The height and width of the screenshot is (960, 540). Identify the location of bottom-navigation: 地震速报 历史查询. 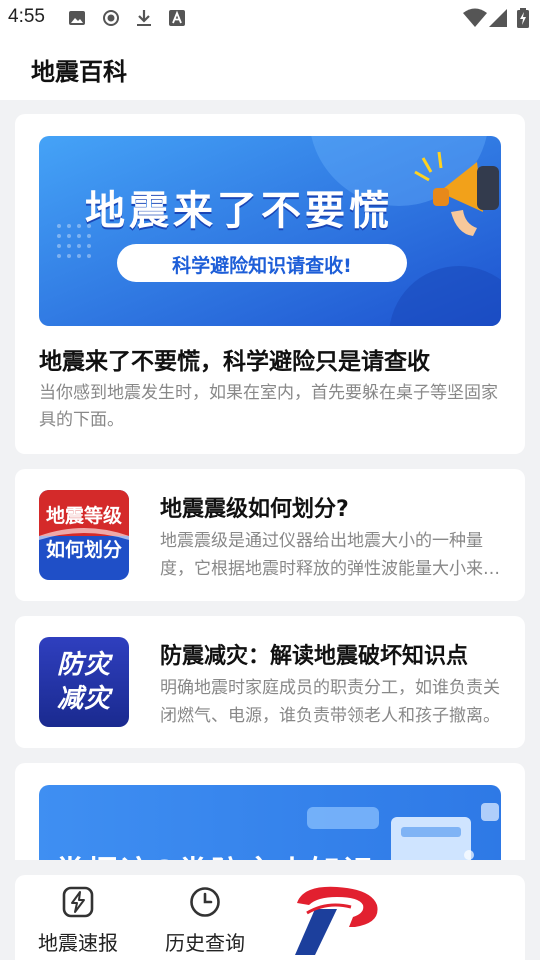
(270, 917).